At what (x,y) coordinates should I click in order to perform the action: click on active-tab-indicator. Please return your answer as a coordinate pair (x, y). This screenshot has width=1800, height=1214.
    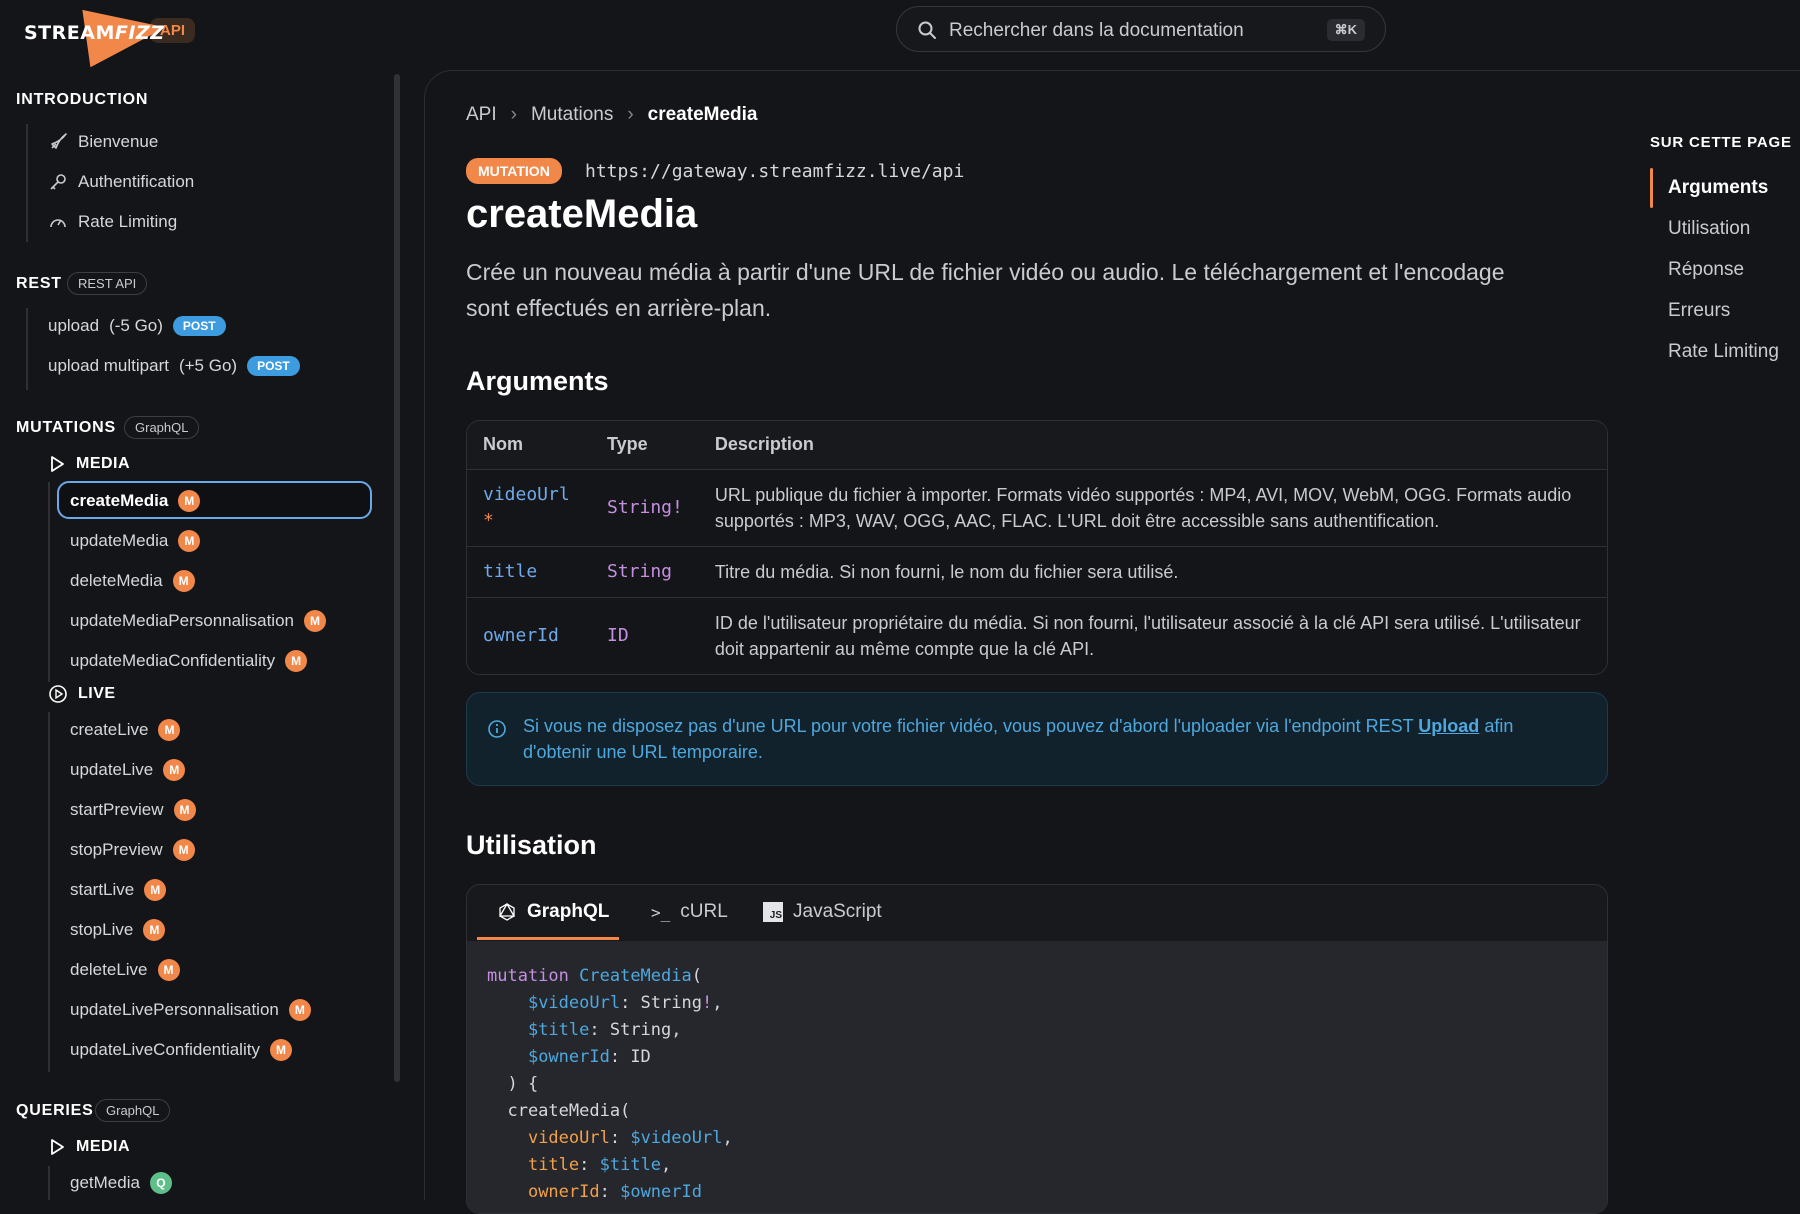
    Looking at the image, I should click on (548, 938).